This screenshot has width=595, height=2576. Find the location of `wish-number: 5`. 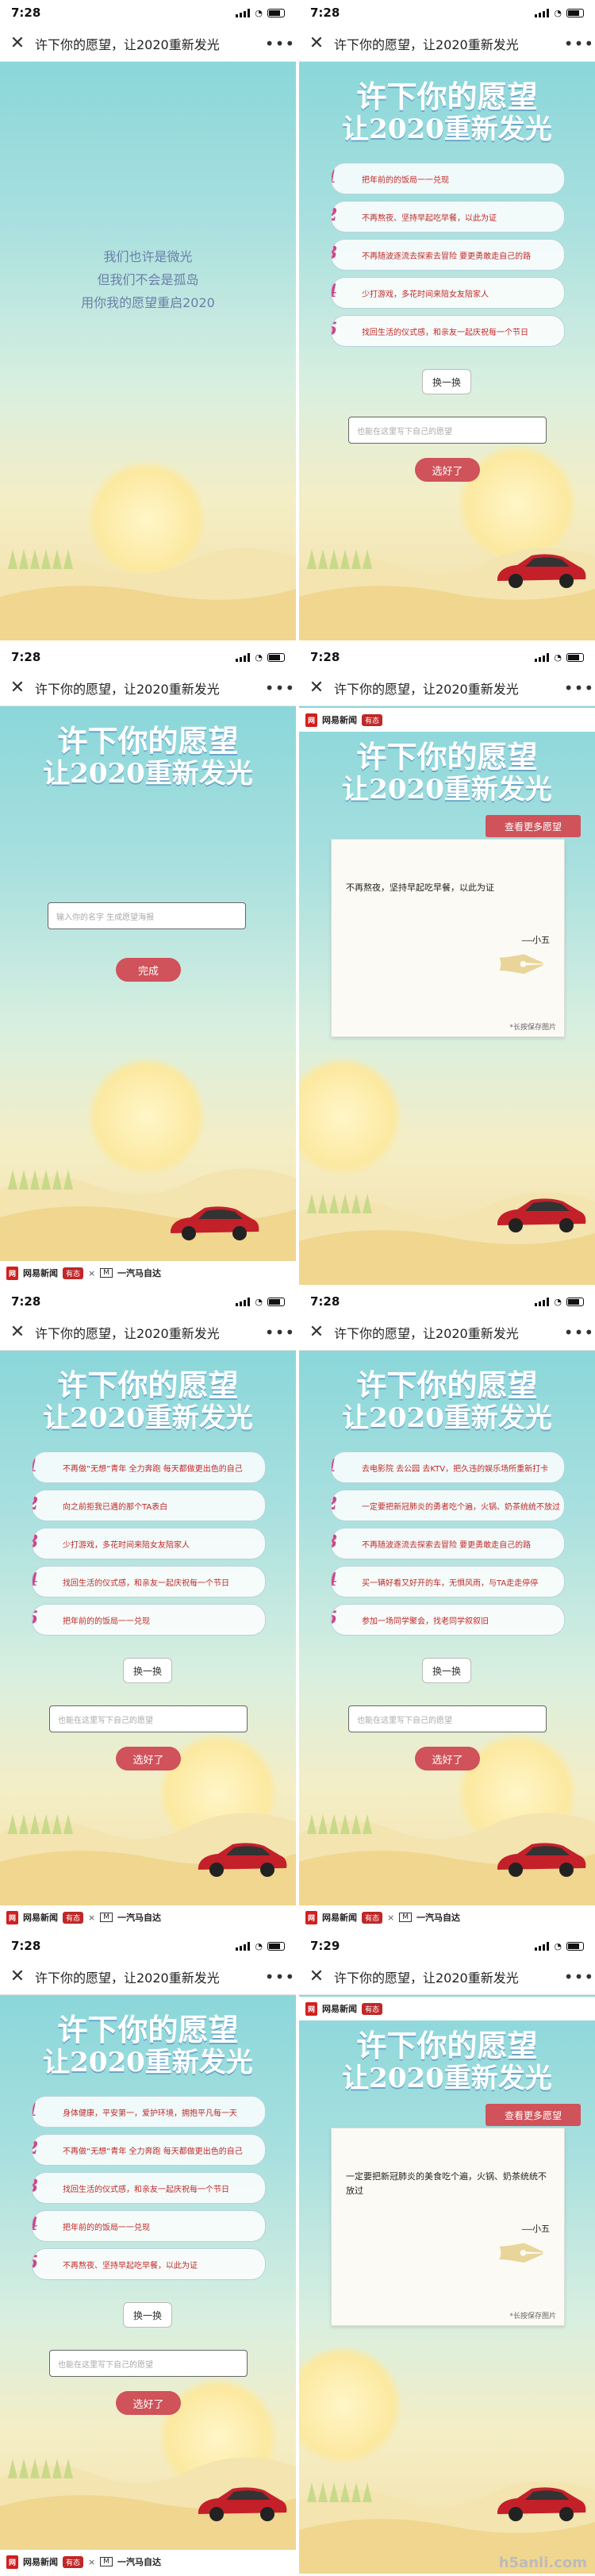

wish-number: 5 is located at coordinates (35, 1618).